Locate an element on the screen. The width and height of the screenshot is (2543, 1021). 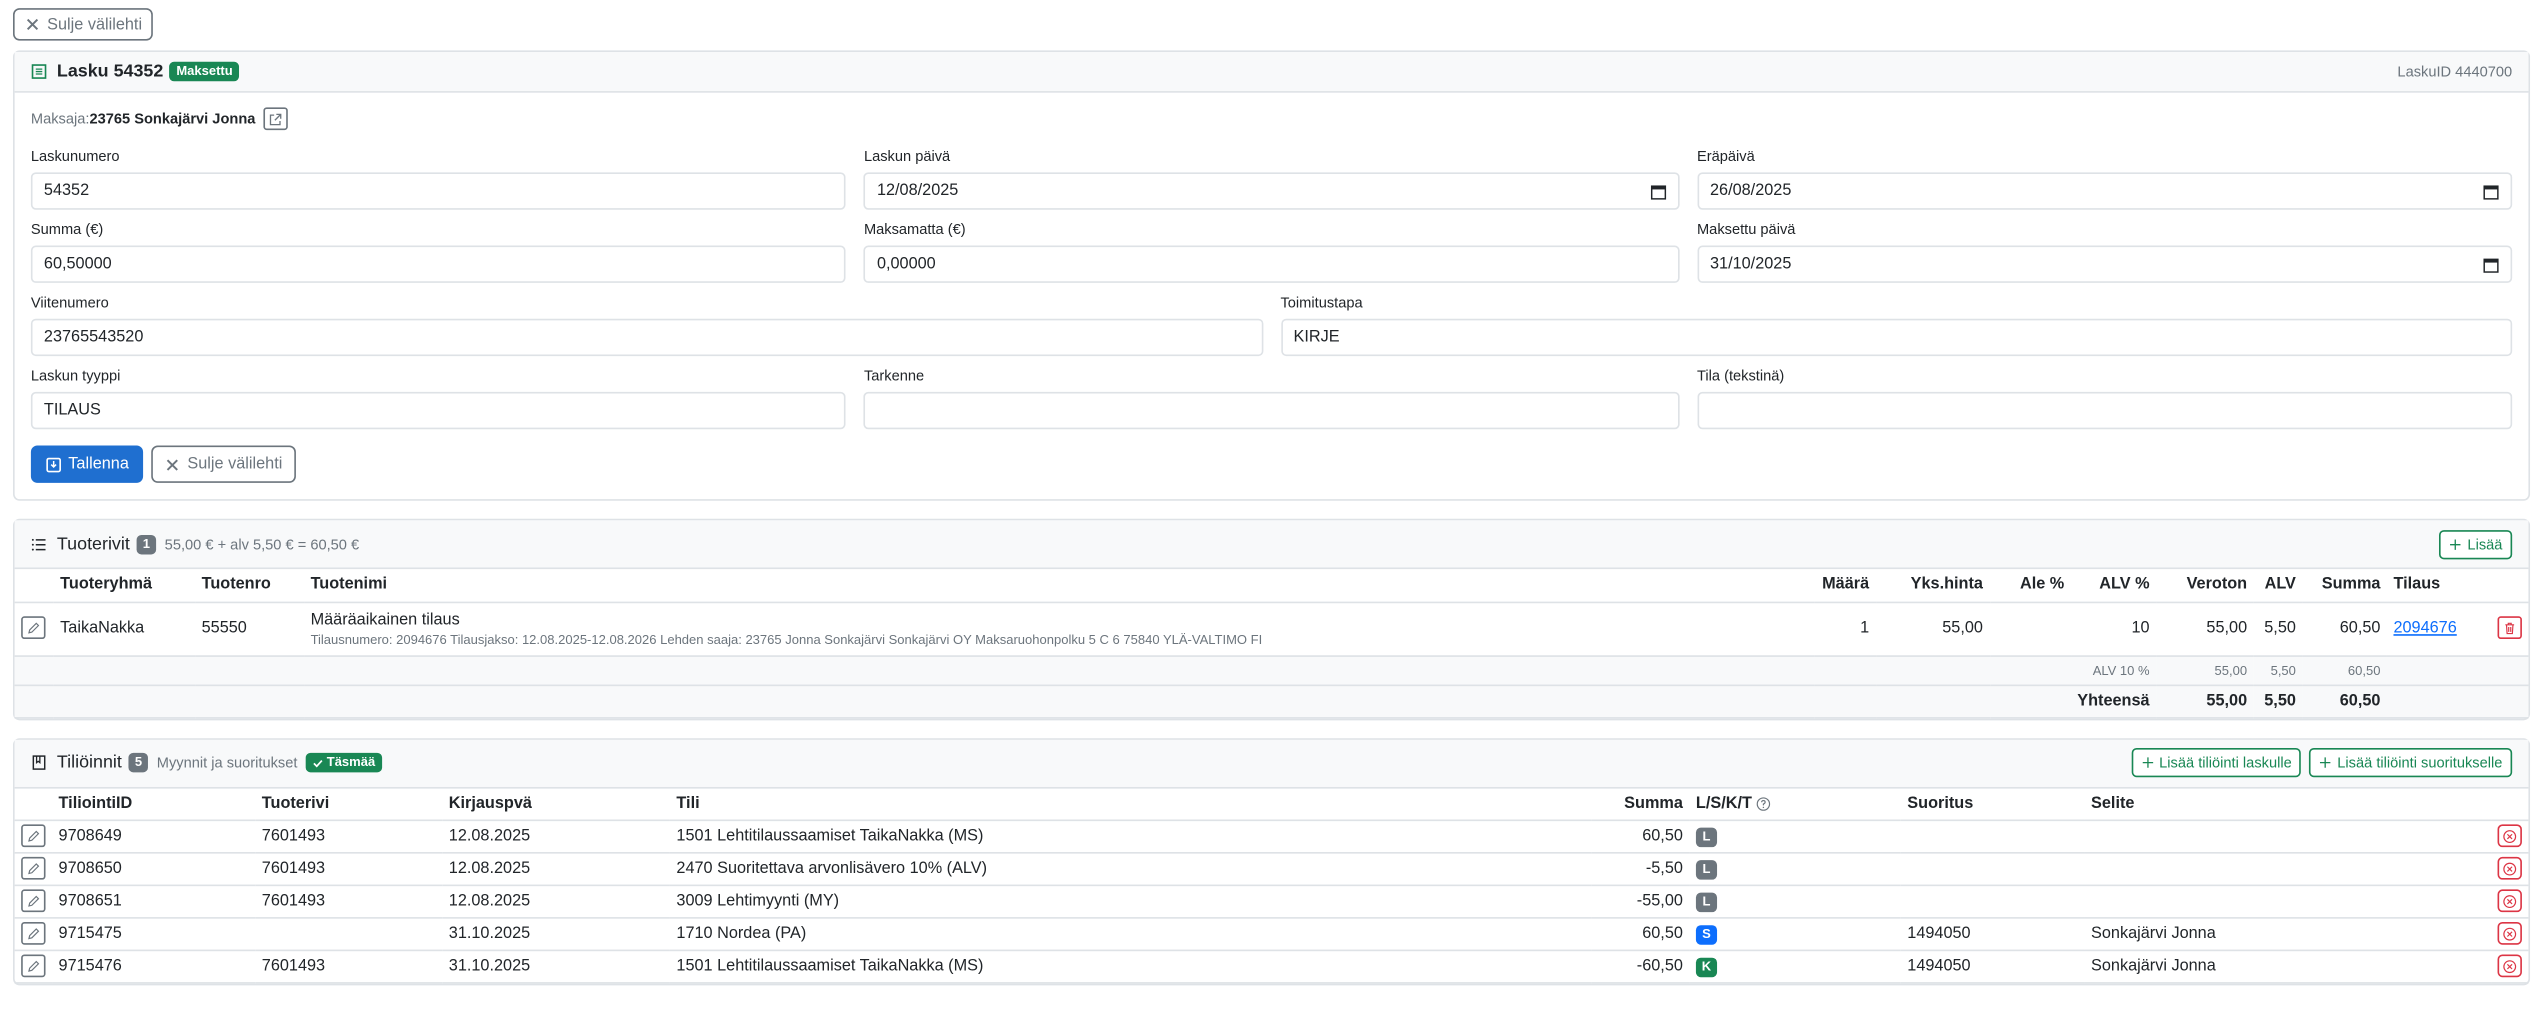
maksettu-paiva-label: Maksettu päivä is located at coordinates (1746, 229).